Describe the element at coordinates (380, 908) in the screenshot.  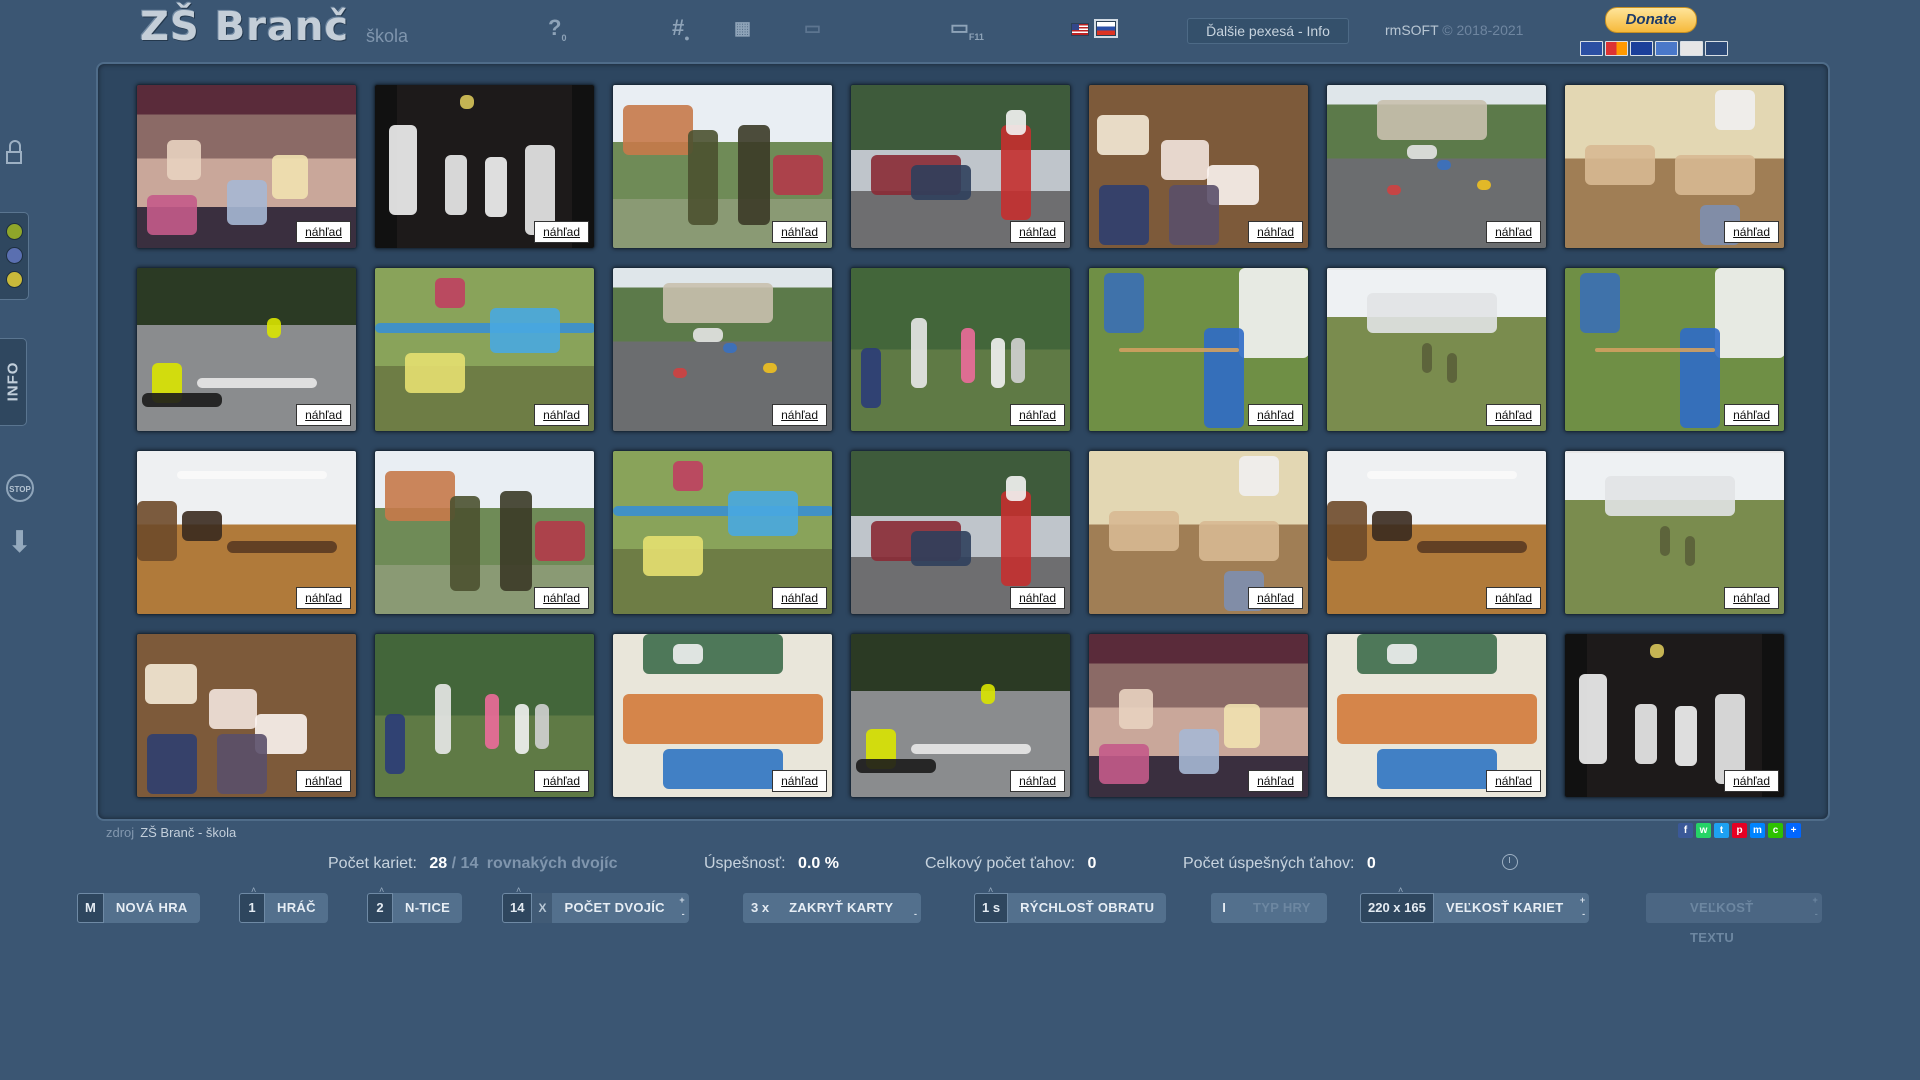
I see `ntice-value: 2` at that location.